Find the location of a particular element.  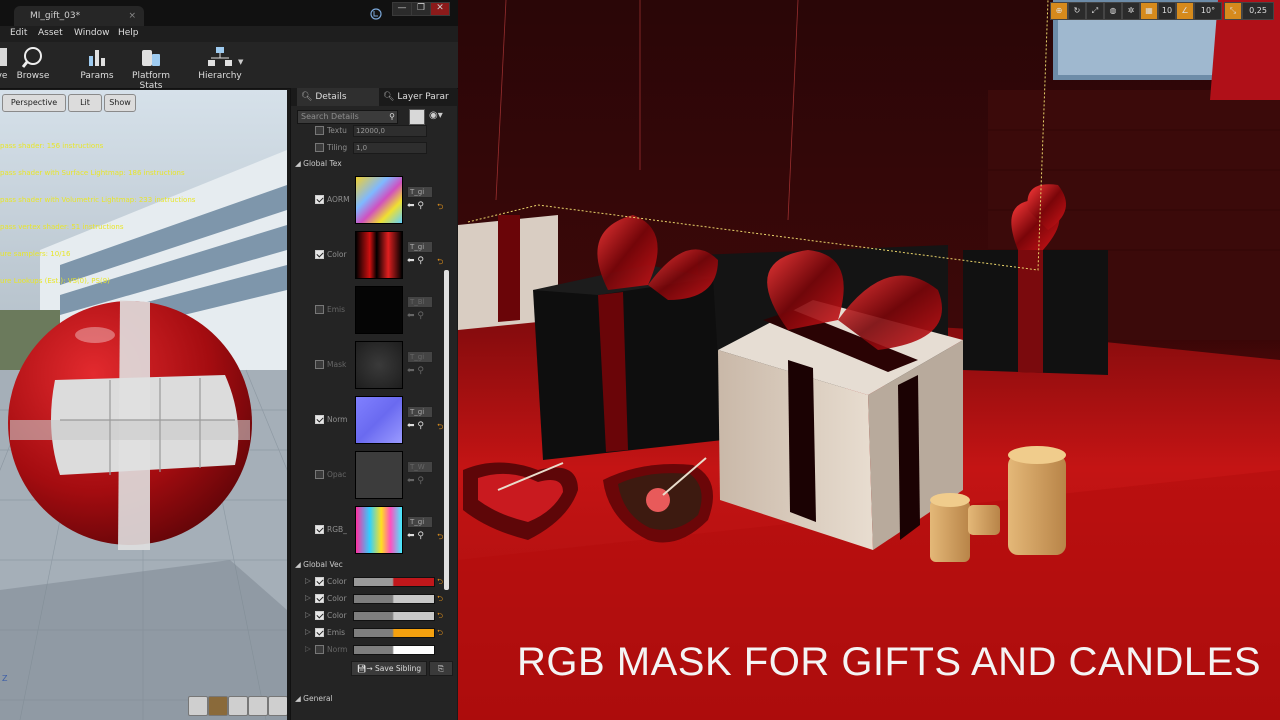

visibility-eye-icon: ◉▾ is located at coordinates (436, 115).